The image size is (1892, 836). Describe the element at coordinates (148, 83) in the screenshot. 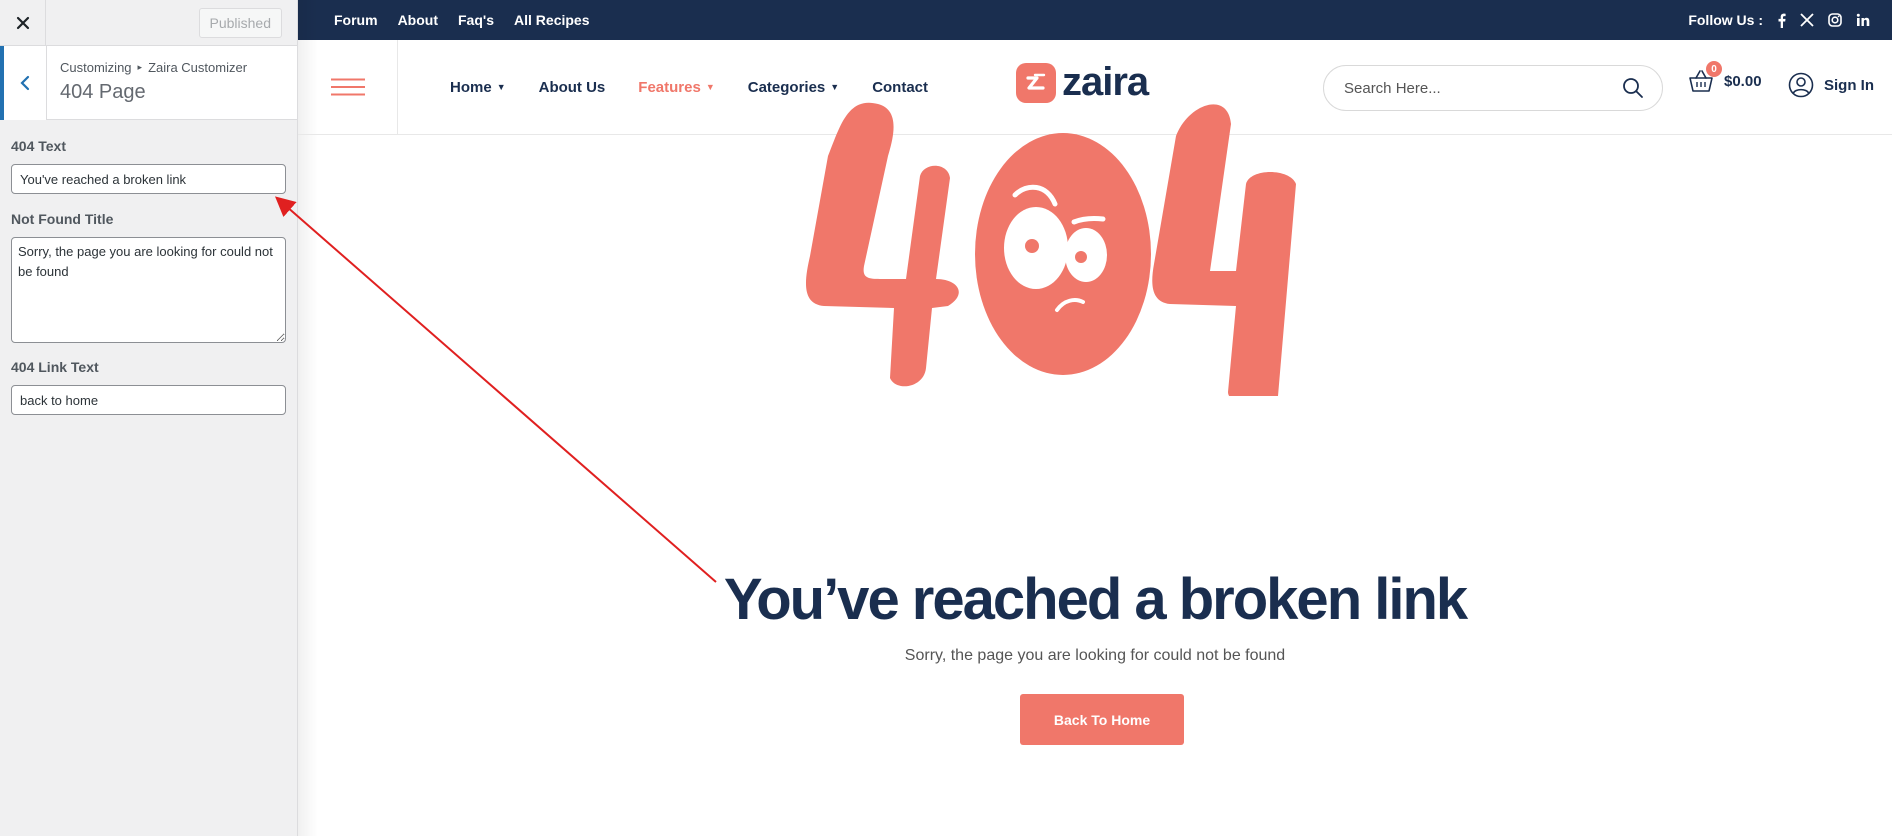

I see `section-header: Customizing ▸ Zaira Customizer 404 Page` at that location.